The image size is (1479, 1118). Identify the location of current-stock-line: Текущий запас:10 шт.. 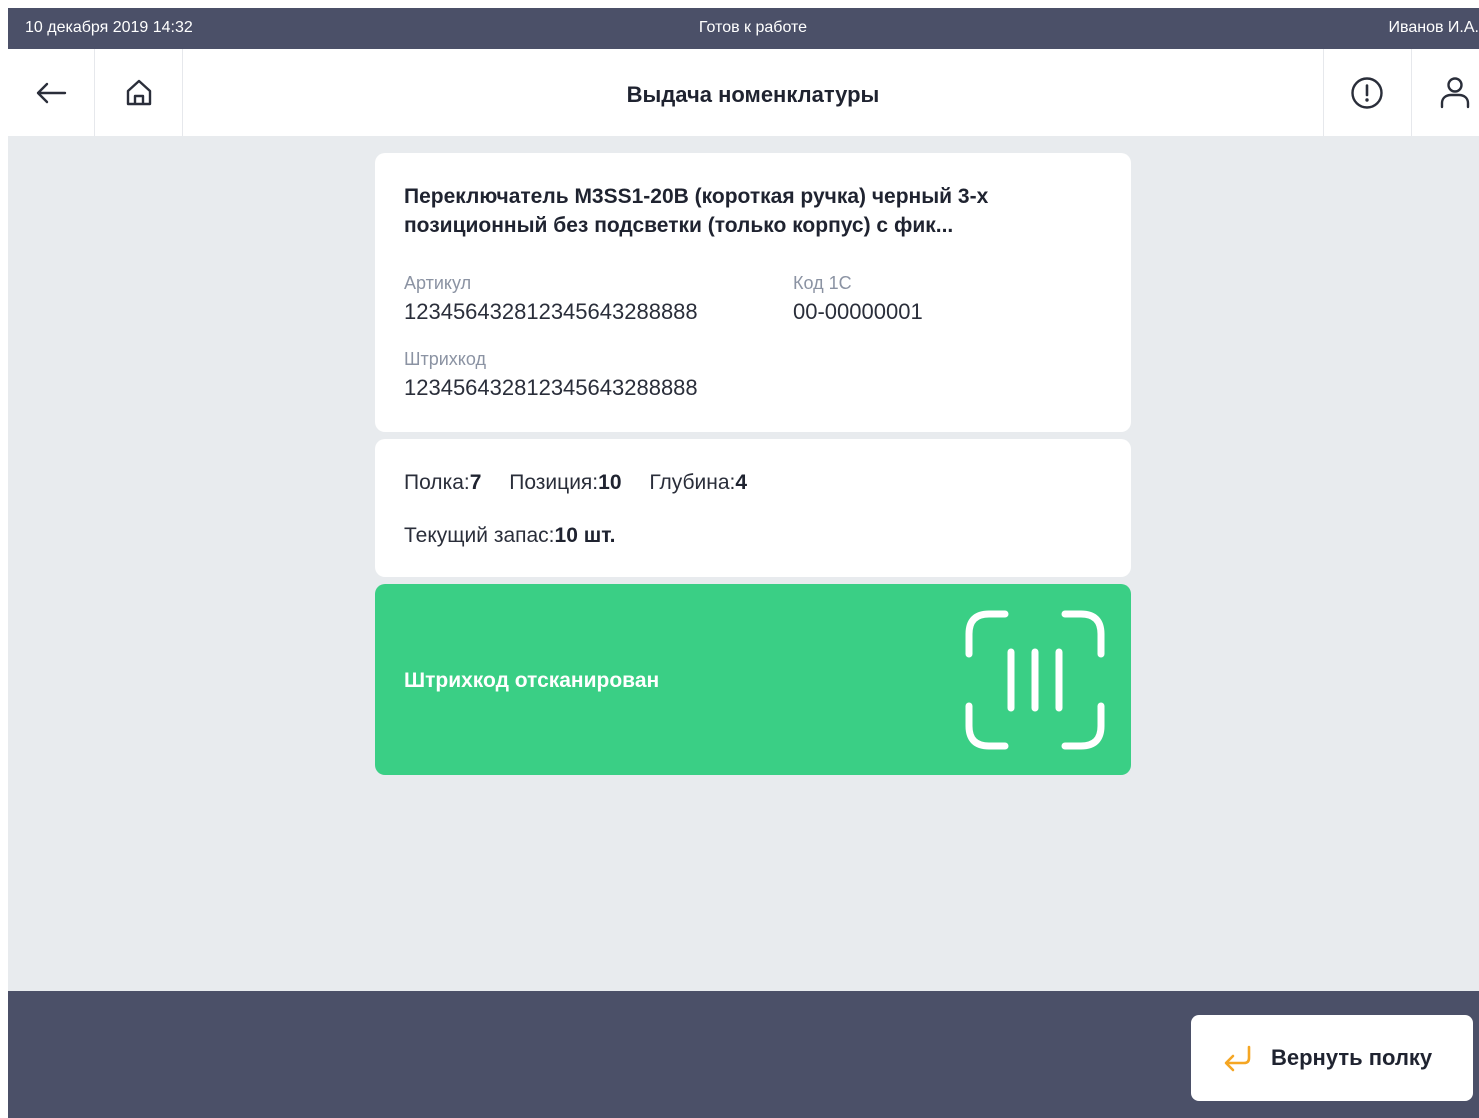
(510, 536).